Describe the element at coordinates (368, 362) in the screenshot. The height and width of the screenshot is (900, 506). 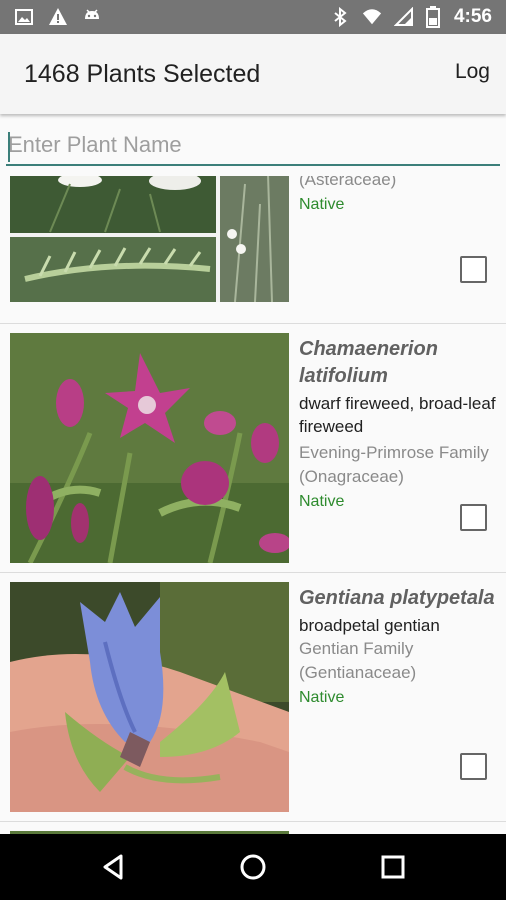
I see `scientific-name: Chamaenerion latifolium` at that location.